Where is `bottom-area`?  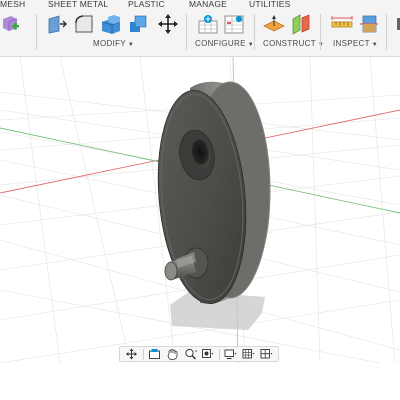 bottom-area is located at coordinates (200, 383).